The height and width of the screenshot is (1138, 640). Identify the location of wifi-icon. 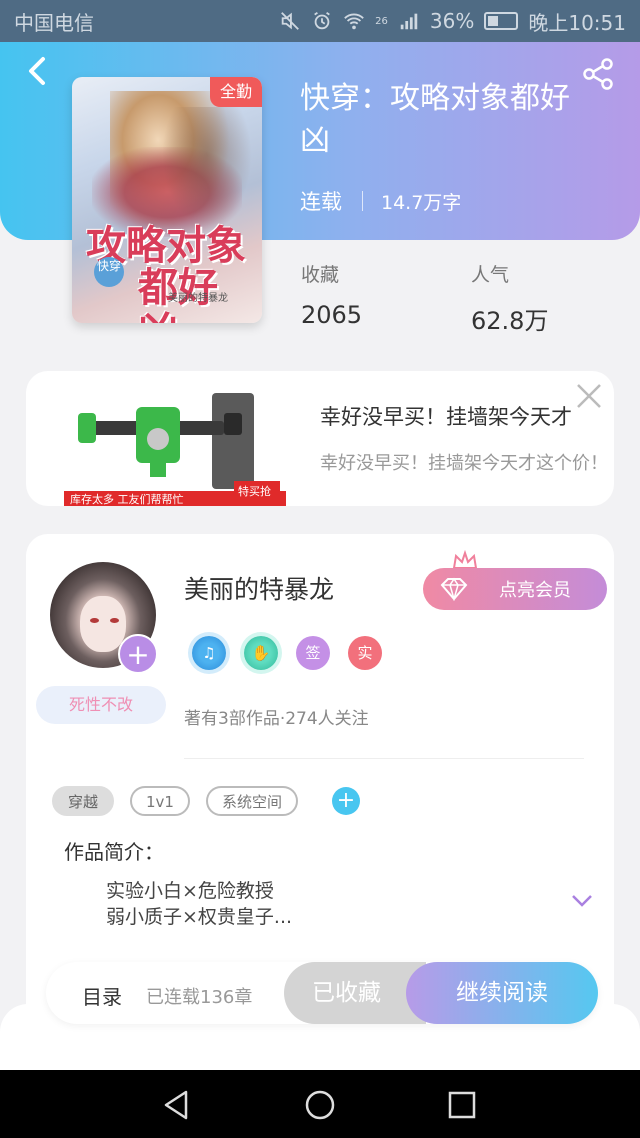
(354, 21).